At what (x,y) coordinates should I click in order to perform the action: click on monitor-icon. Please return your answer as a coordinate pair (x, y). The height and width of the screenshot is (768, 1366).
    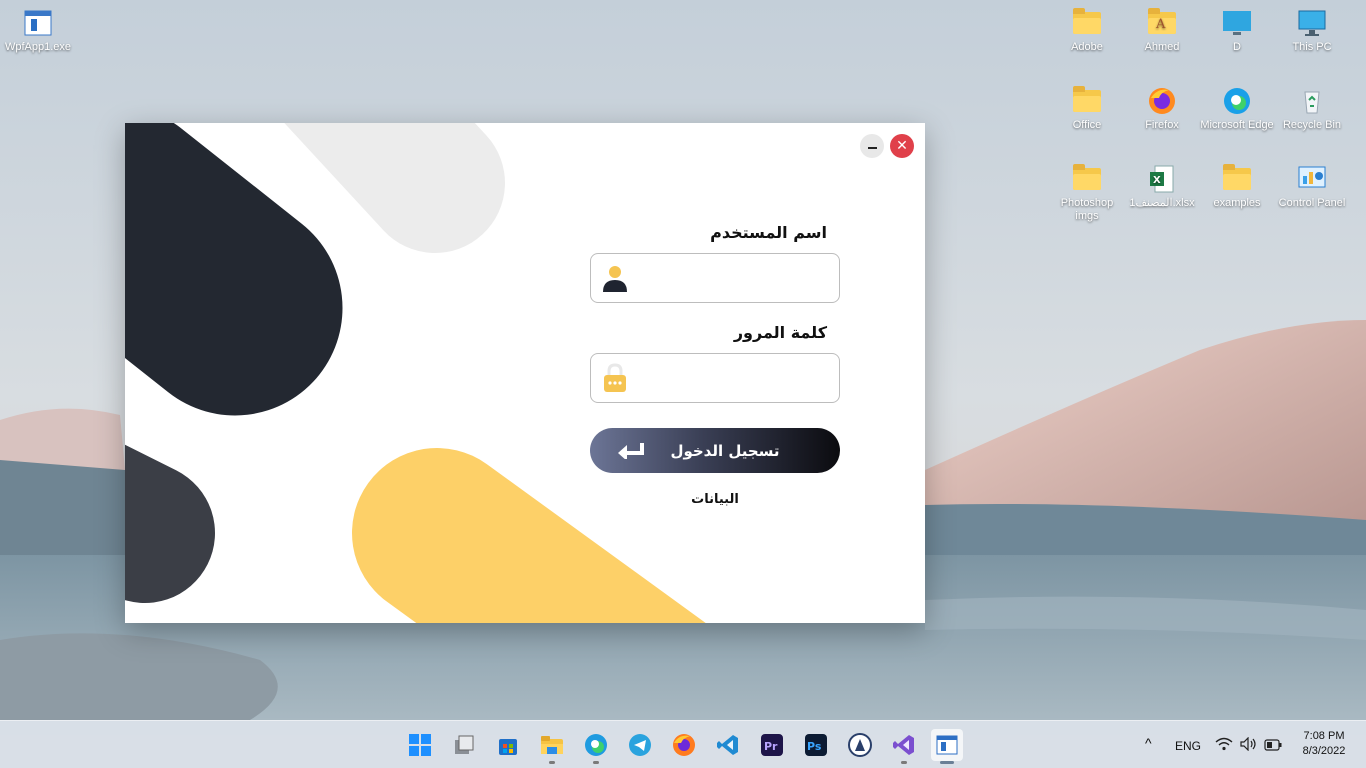
    Looking at the image, I should click on (1237, 23).